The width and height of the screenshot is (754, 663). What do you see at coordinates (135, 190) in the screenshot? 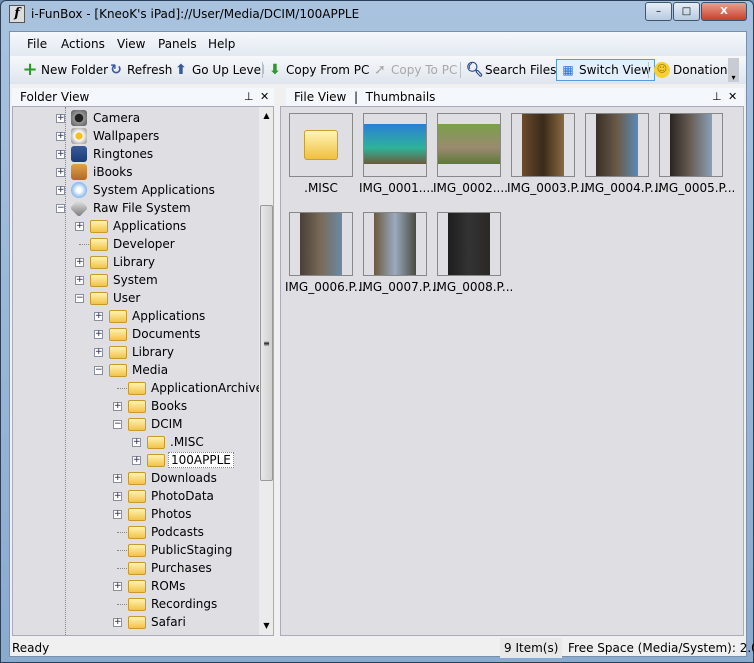
I see `tree-item: + System Applications` at bounding box center [135, 190].